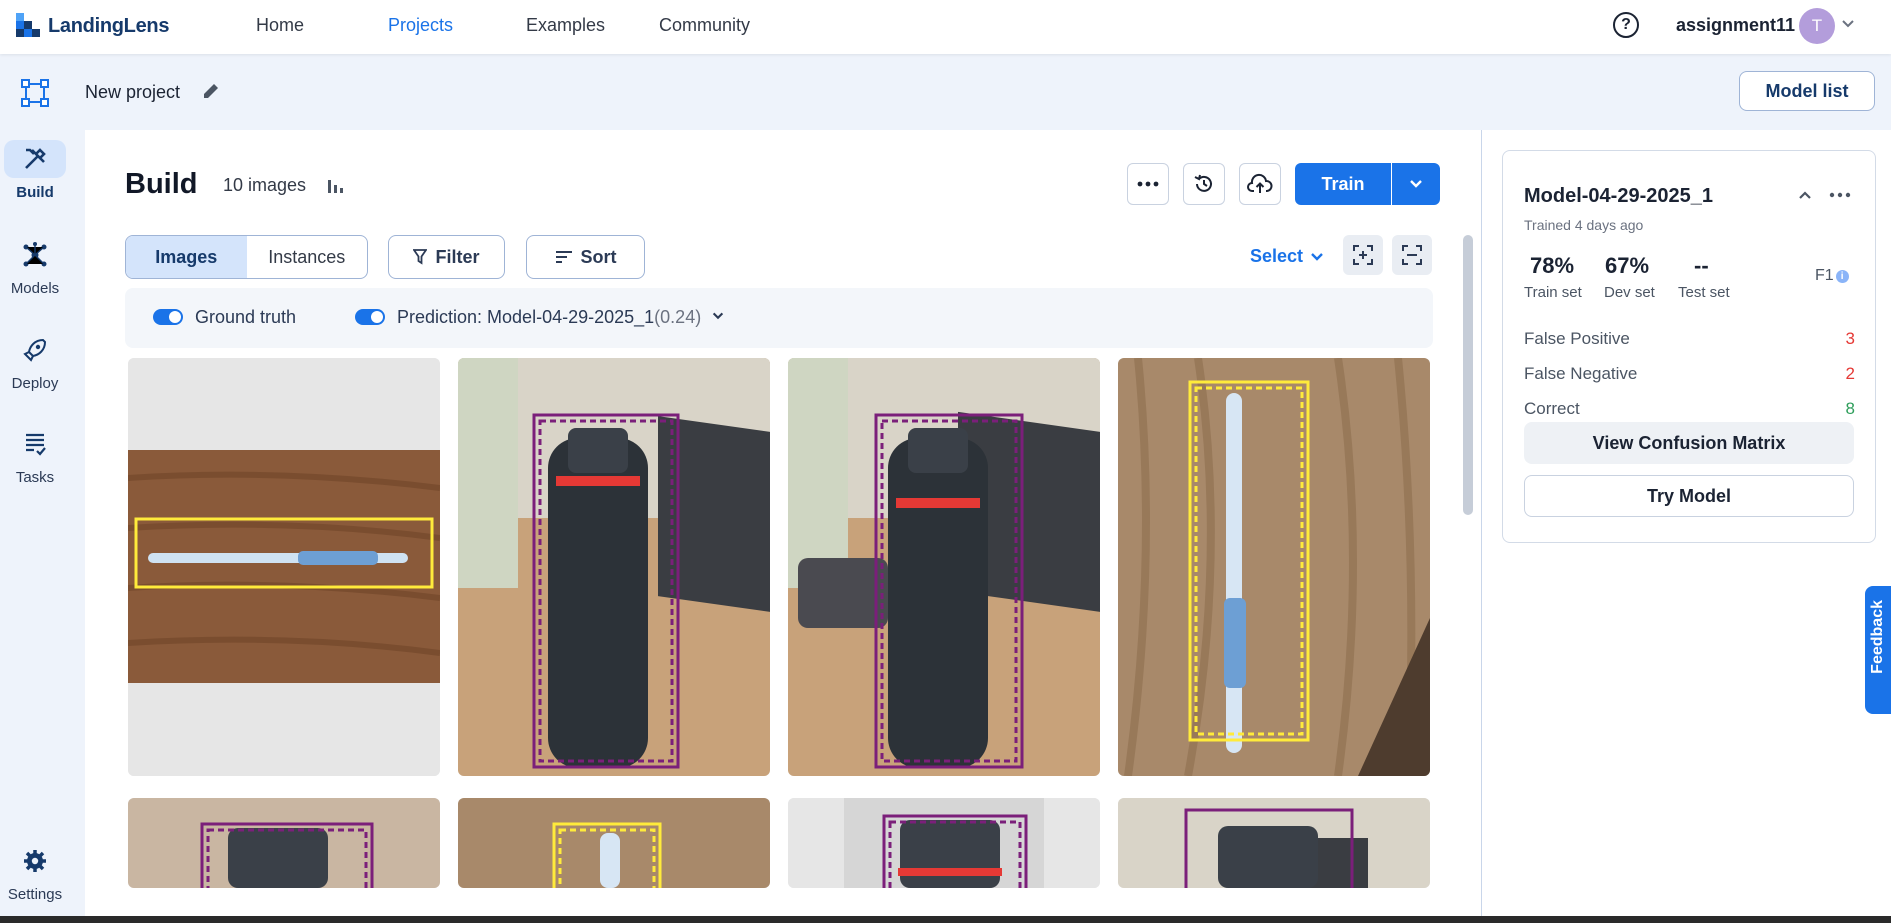 This screenshot has height=923, width=1891. What do you see at coordinates (1817, 26) in the screenshot?
I see `avatar: T` at bounding box center [1817, 26].